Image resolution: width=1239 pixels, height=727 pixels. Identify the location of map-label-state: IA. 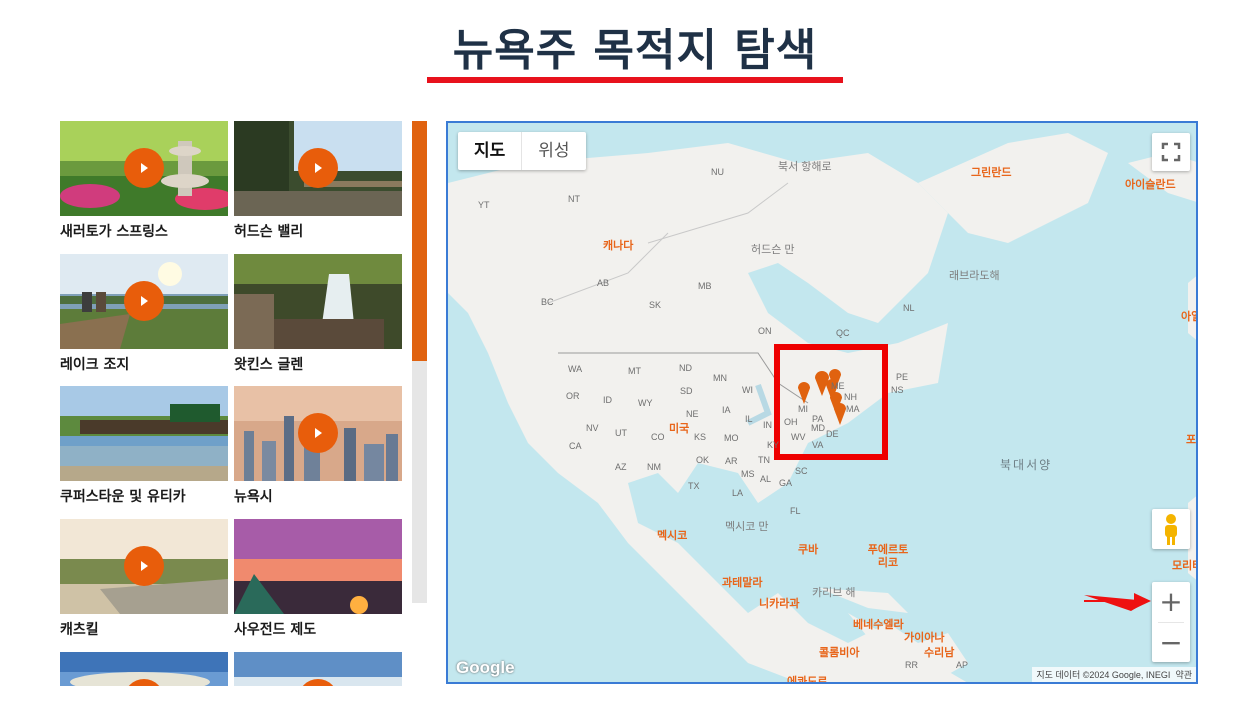
(726, 410).